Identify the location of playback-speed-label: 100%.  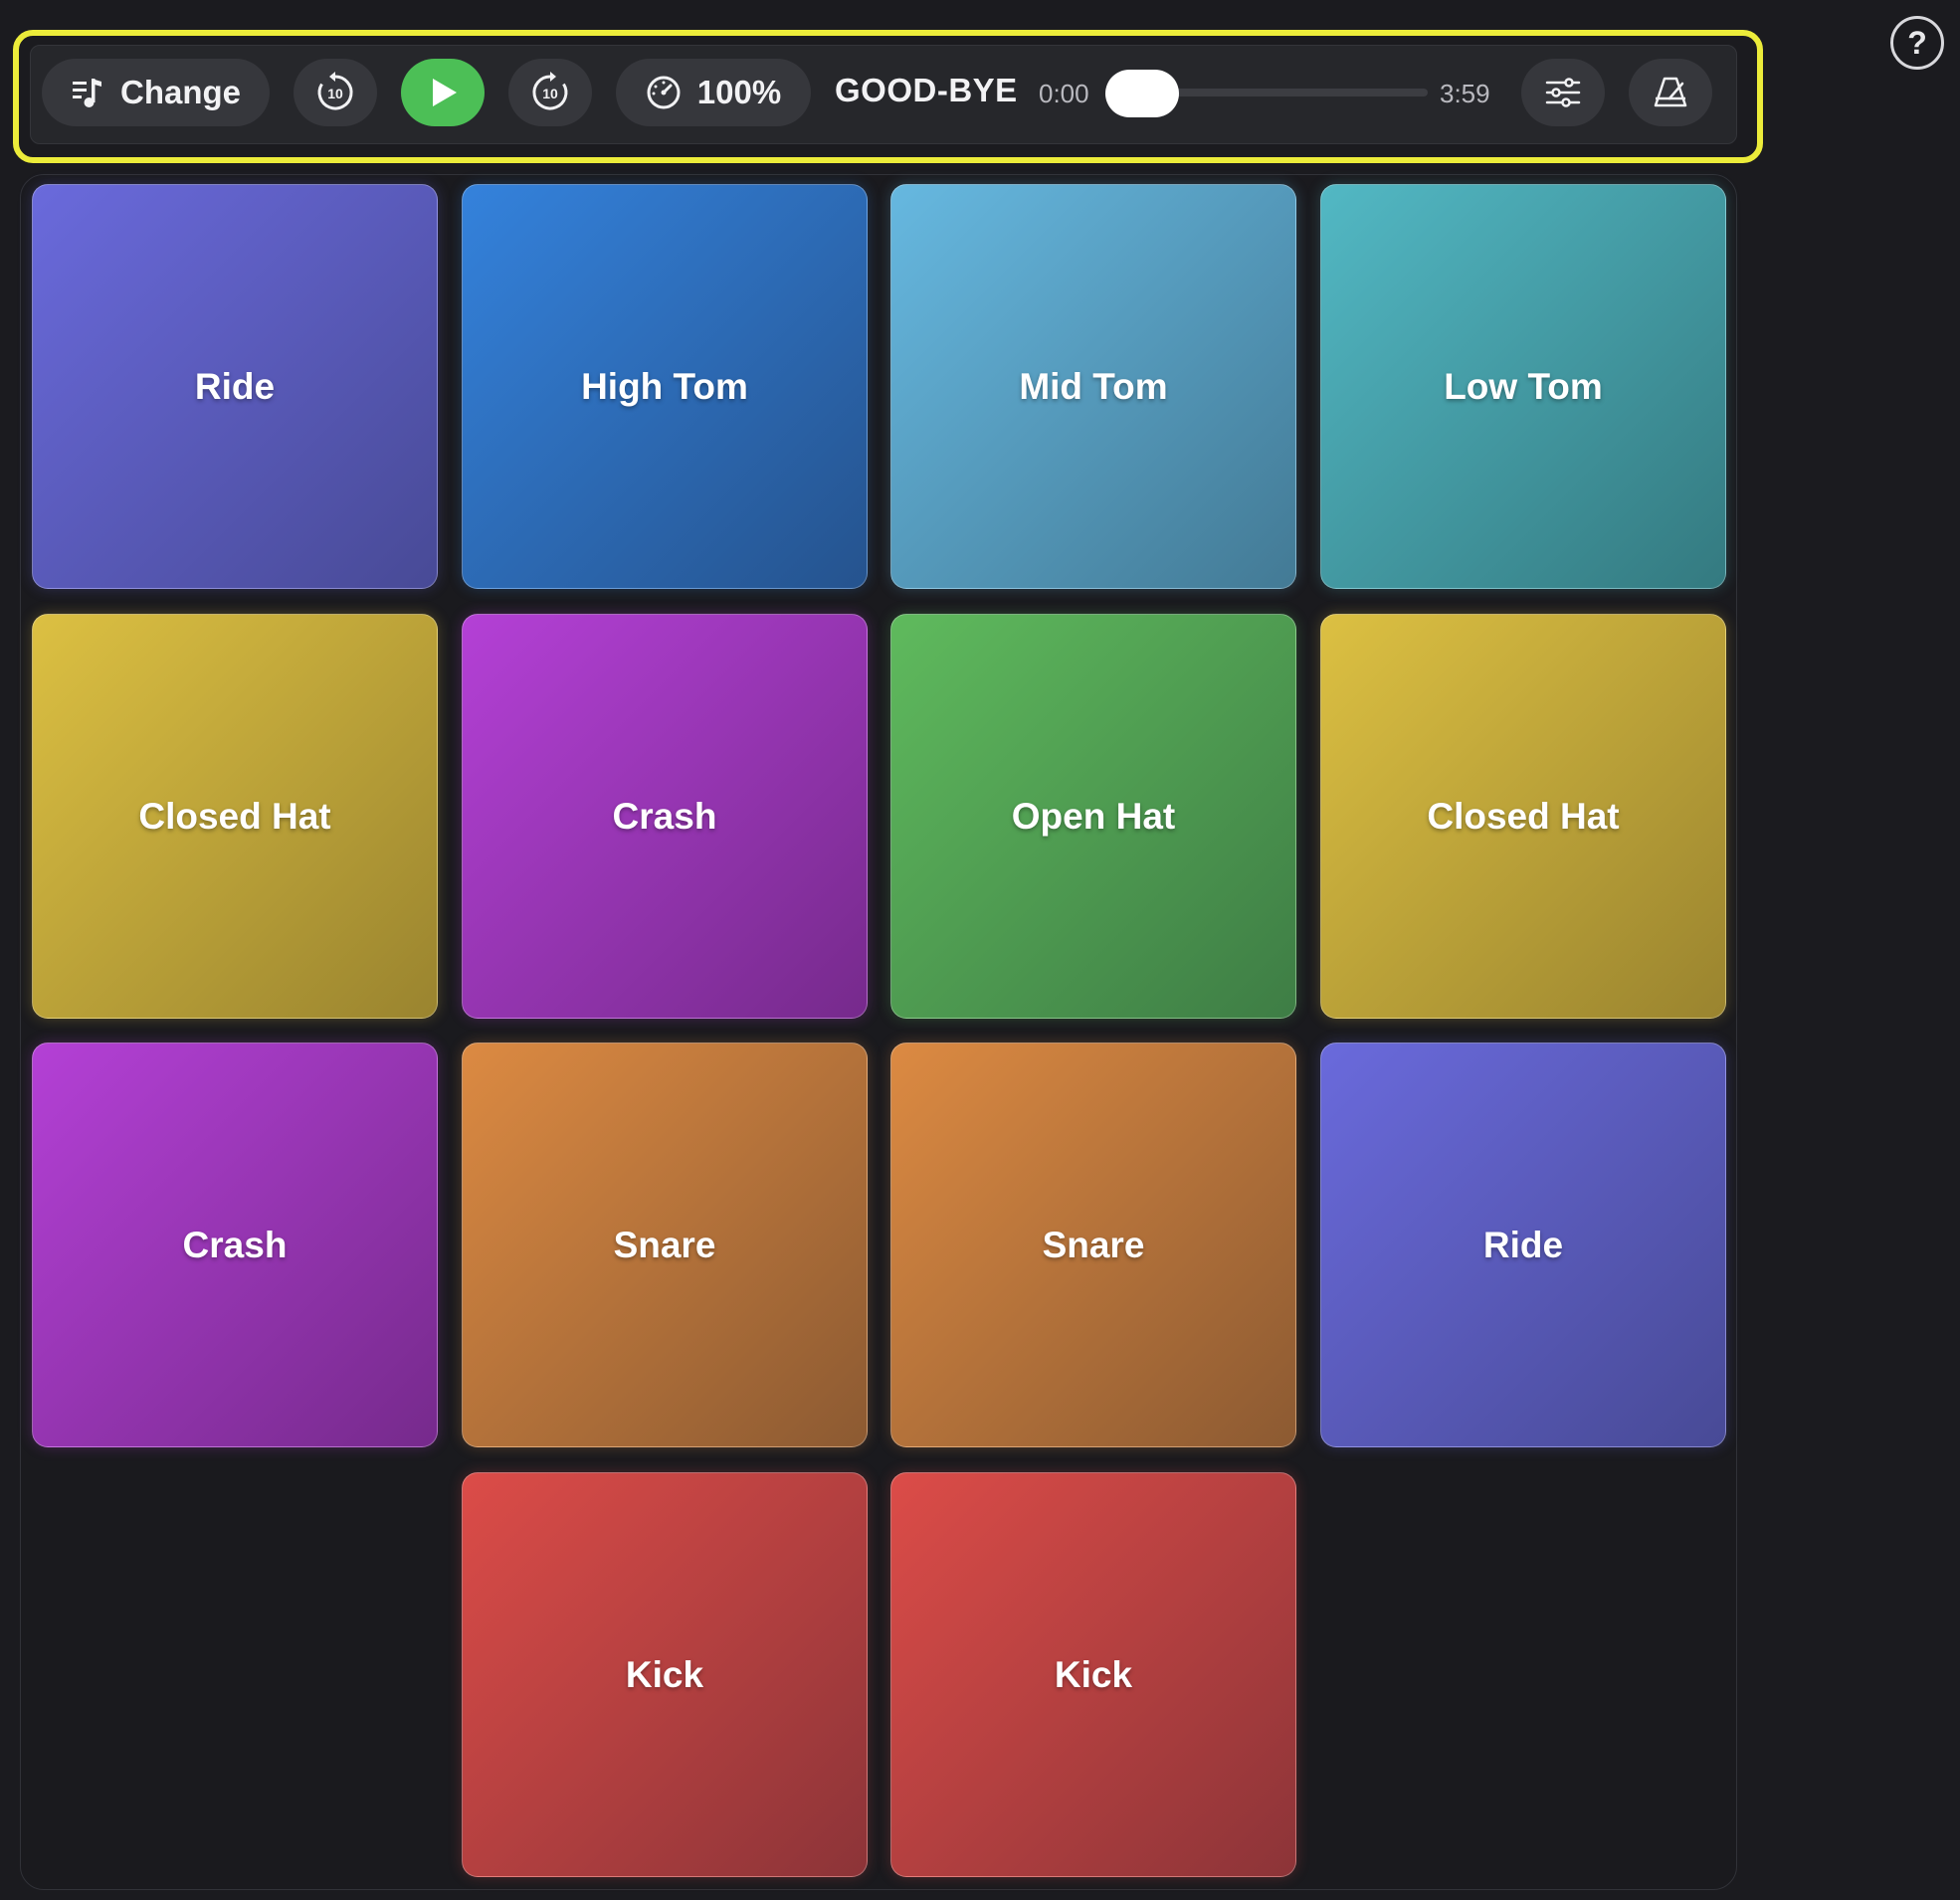
(739, 92).